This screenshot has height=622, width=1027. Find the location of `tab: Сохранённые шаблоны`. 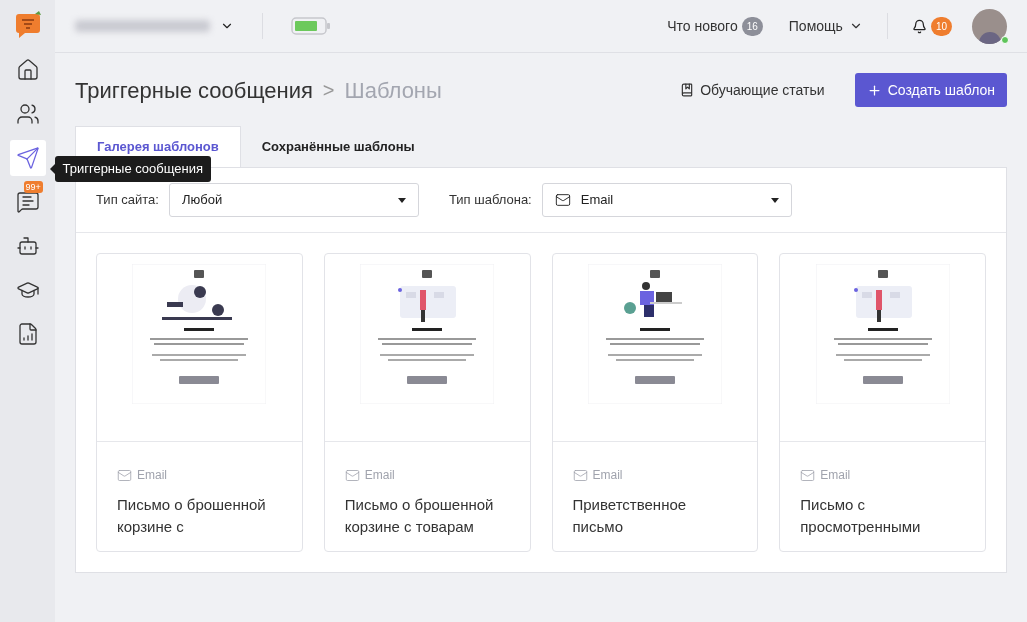

tab: Сохранённые шаблоны is located at coordinates (338, 146).